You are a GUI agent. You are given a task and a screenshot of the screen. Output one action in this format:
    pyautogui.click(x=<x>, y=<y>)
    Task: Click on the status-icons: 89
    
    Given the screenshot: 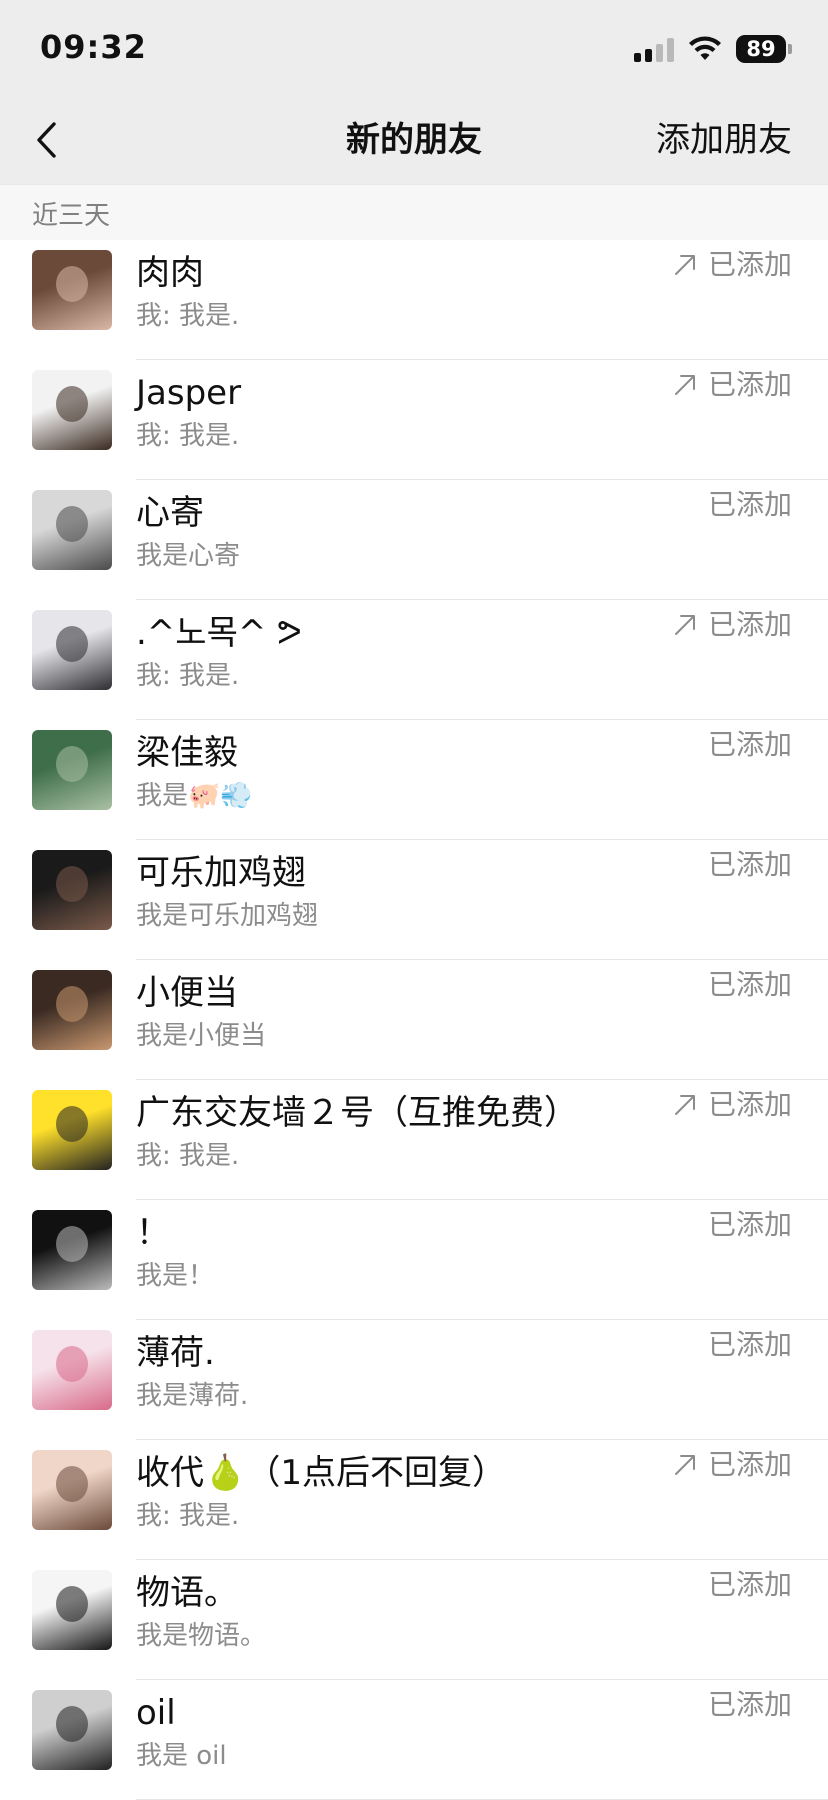 What is the action you would take?
    pyautogui.click(x=713, y=49)
    